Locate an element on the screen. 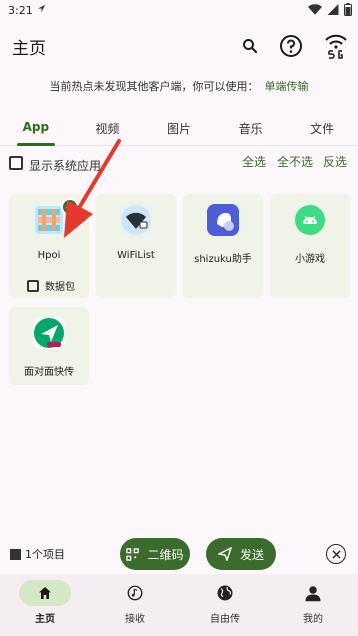  nav-home-label: 主页 is located at coordinates (45, 619).